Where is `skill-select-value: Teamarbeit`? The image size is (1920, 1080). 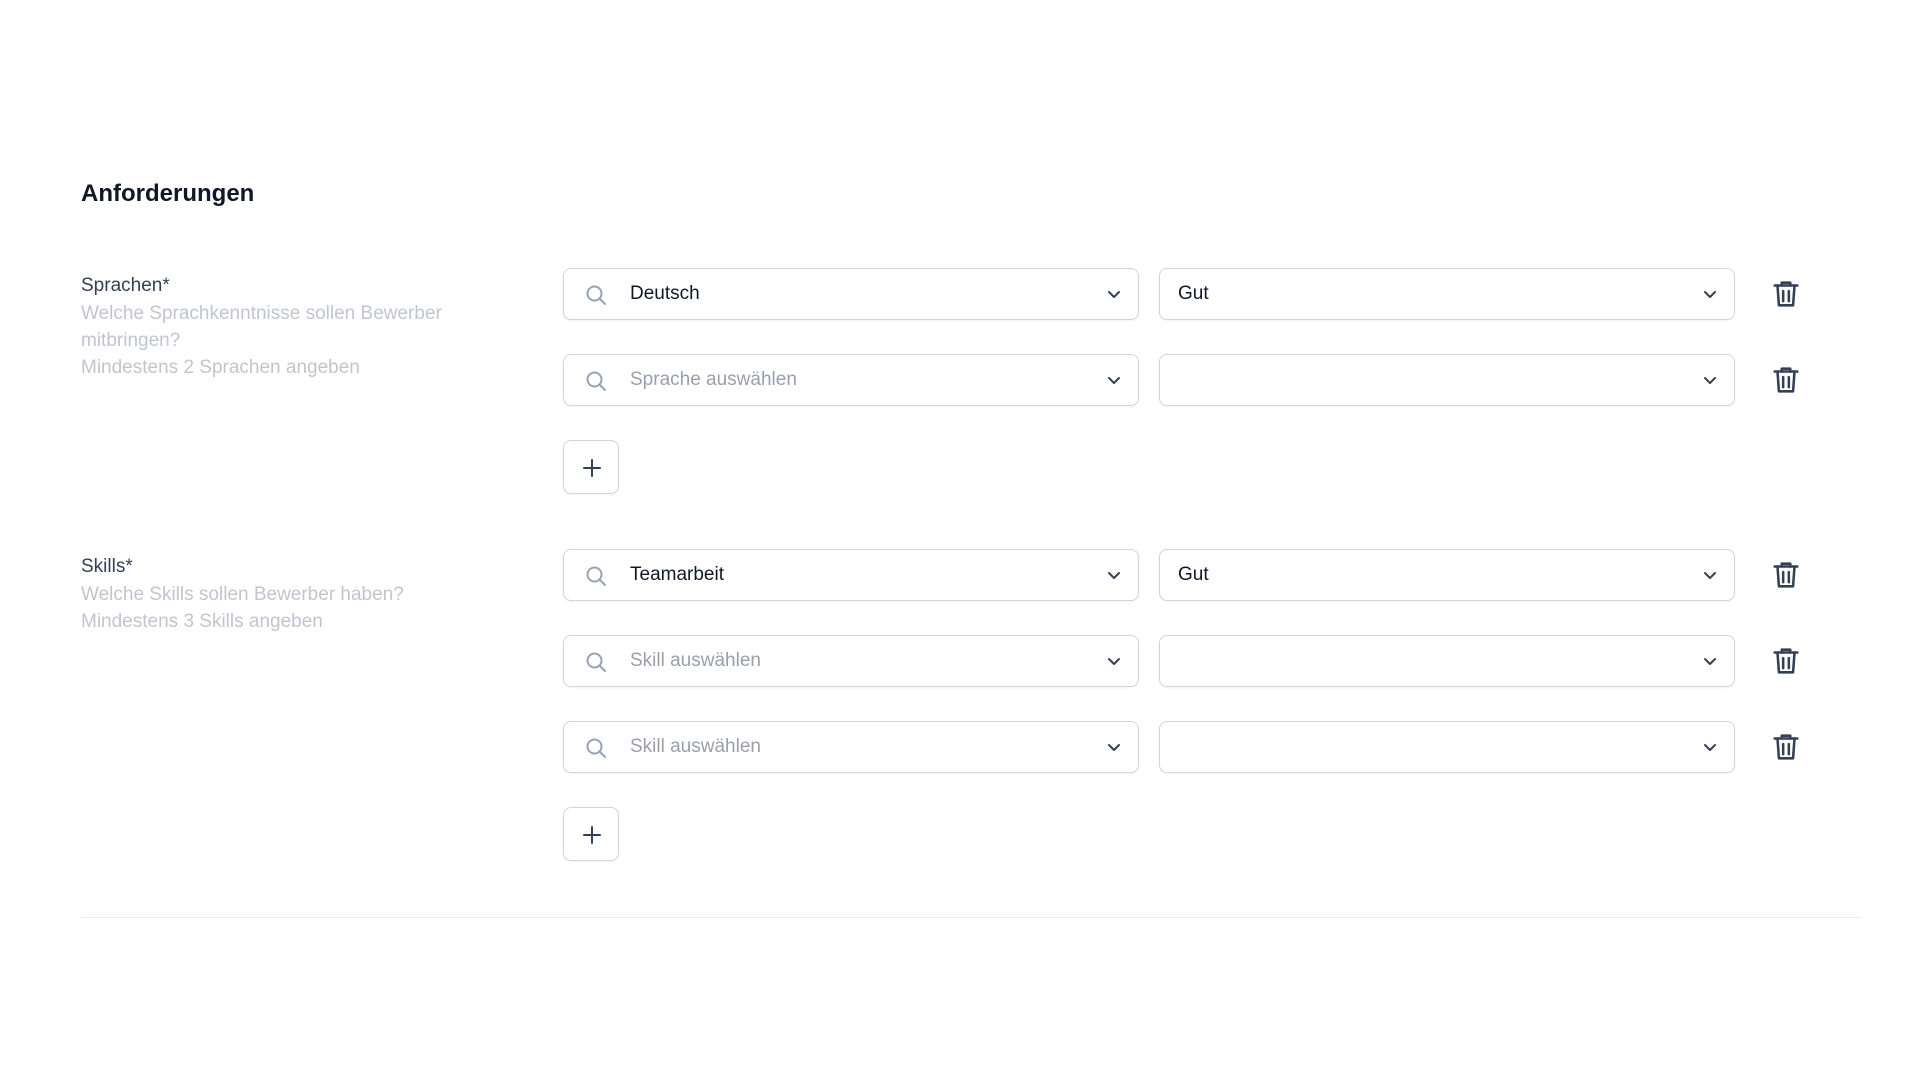
skill-select-value: Teamarbeit is located at coordinates (677, 574).